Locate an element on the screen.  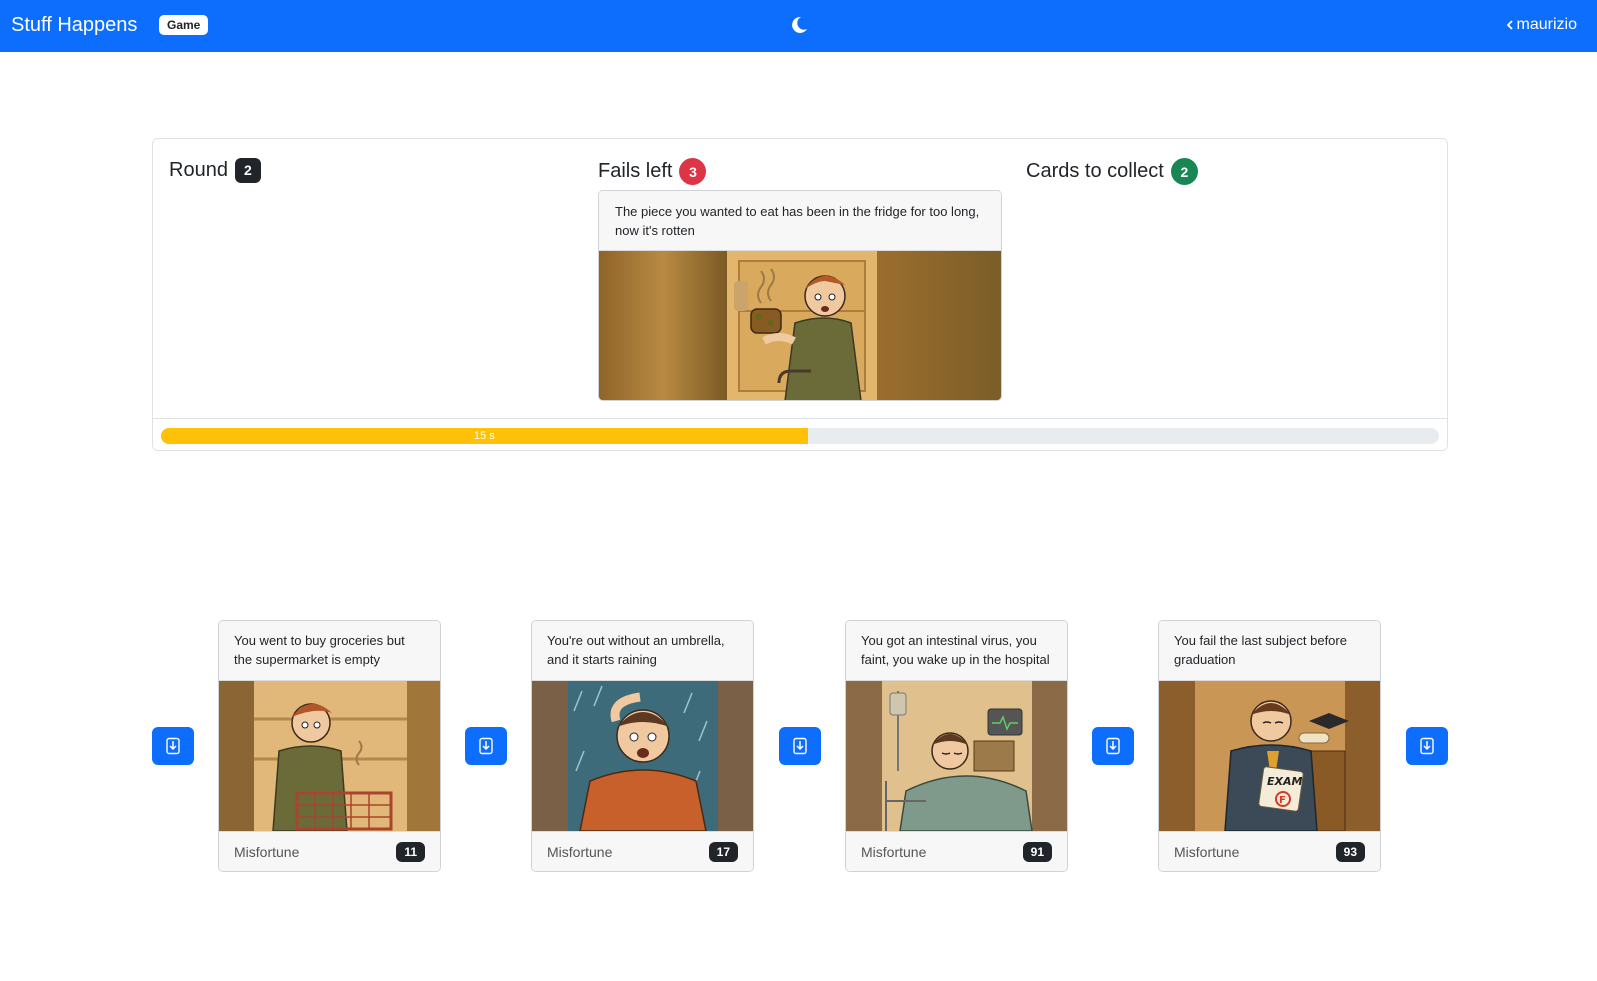
timer-label: 15 s is located at coordinates (484, 436).